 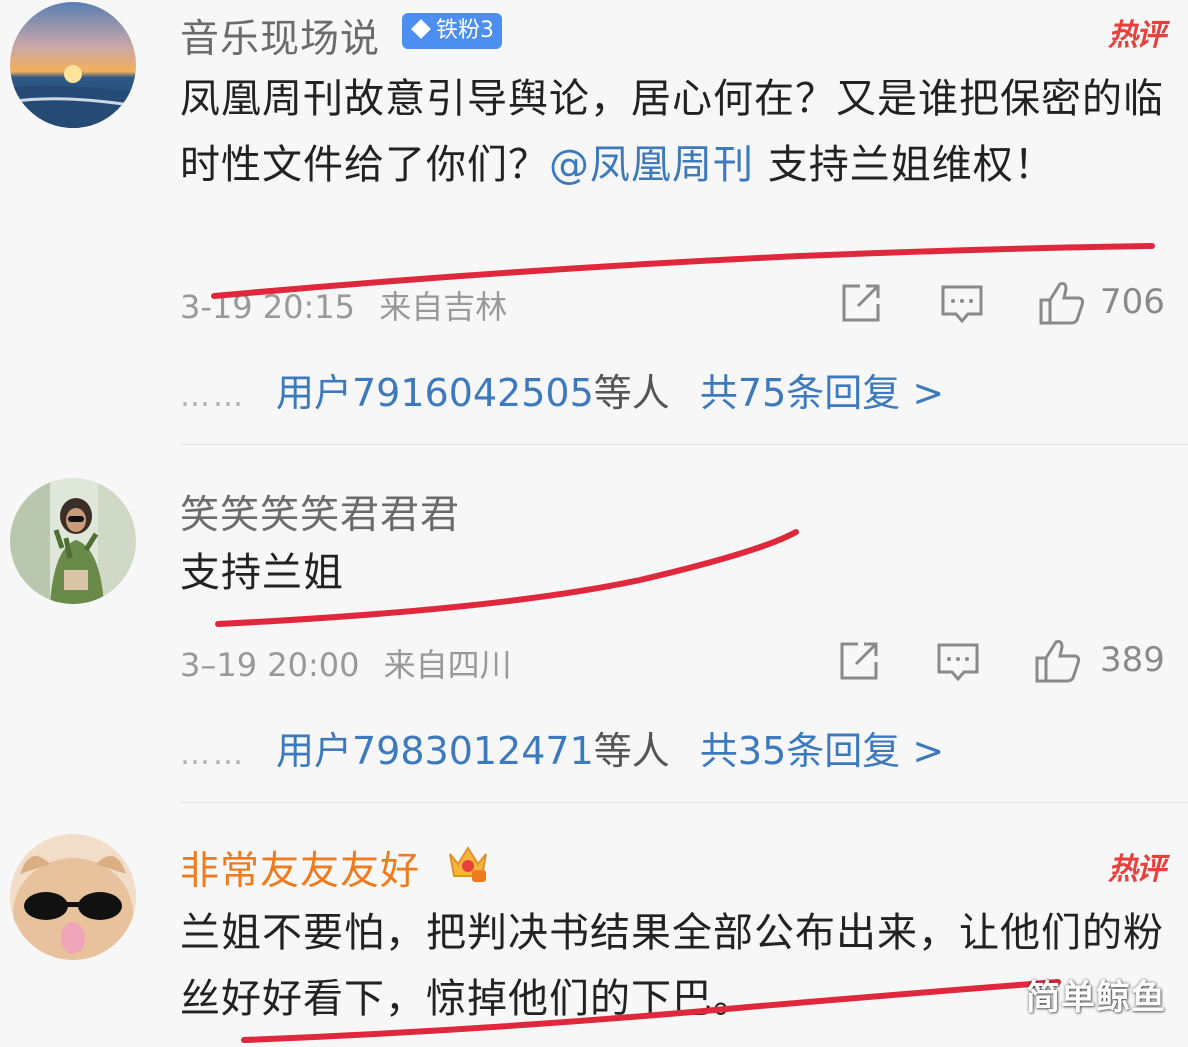 What do you see at coordinates (320, 512) in the screenshot?
I see `username: 笑笑笑笑君君君` at bounding box center [320, 512].